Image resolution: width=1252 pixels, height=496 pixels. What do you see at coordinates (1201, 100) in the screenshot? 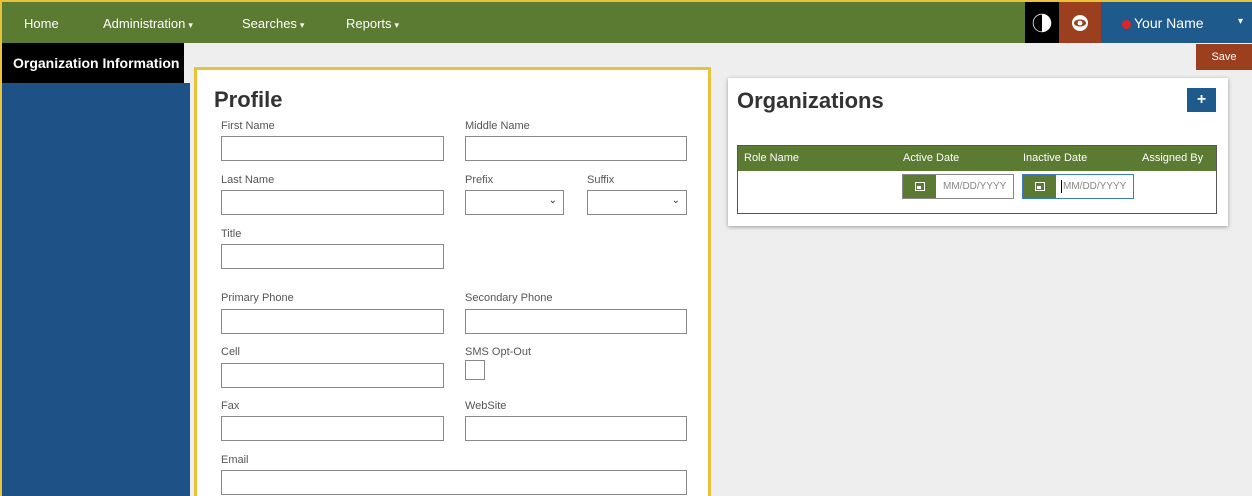
I see `add-organization-button: +` at bounding box center [1201, 100].